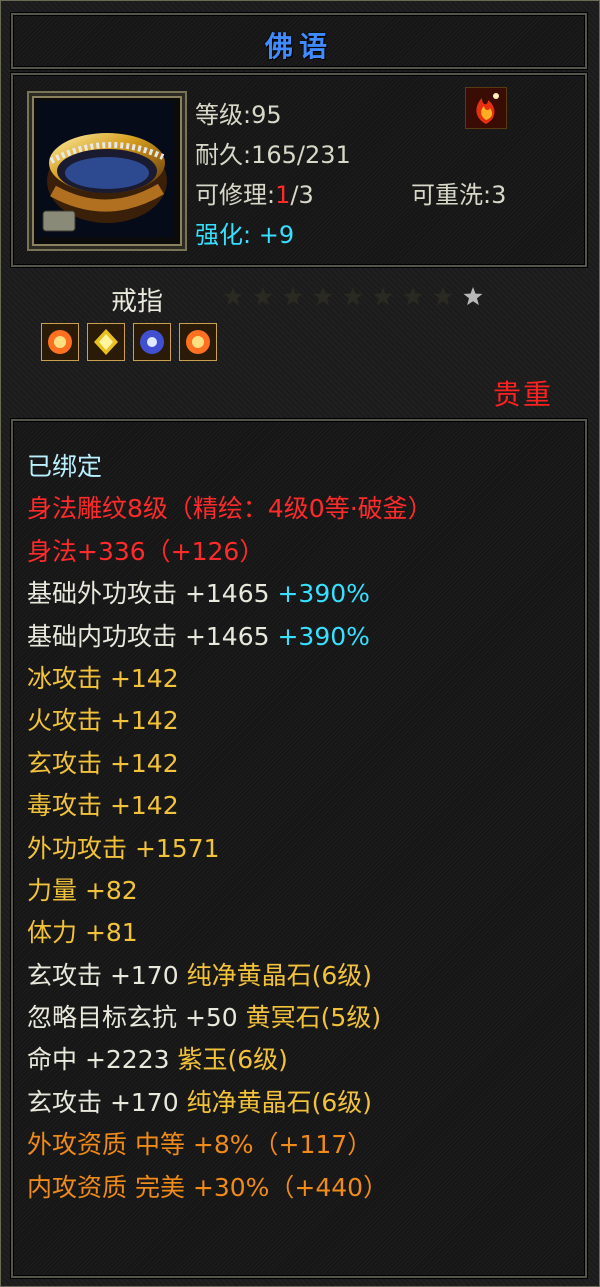  What do you see at coordinates (65, 466) in the screenshot?
I see `attribute-text: 已绑定` at bounding box center [65, 466].